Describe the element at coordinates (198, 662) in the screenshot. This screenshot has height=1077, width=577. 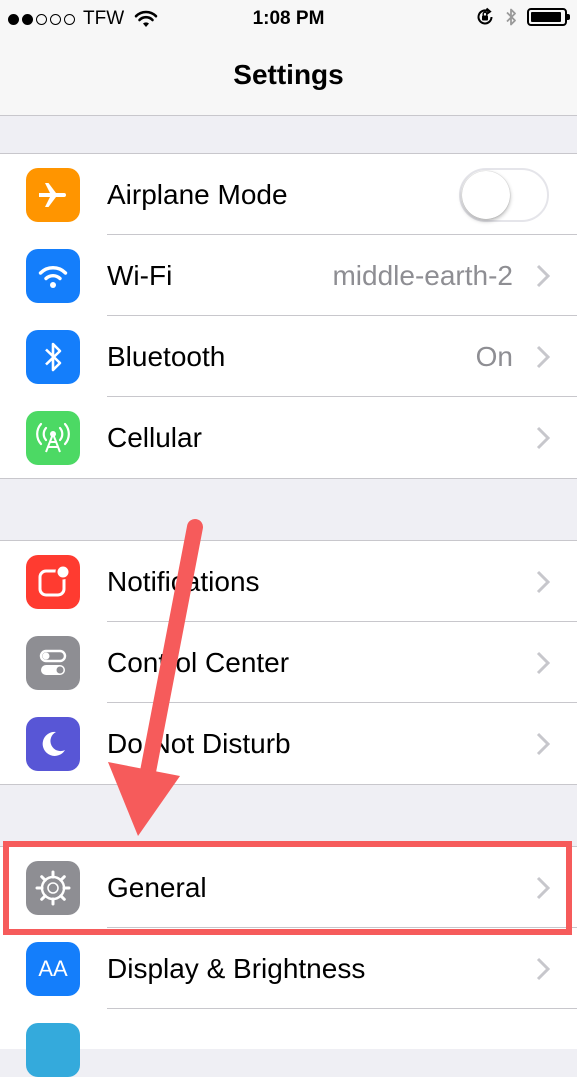
I see `settings-row-label: Control Center` at that location.